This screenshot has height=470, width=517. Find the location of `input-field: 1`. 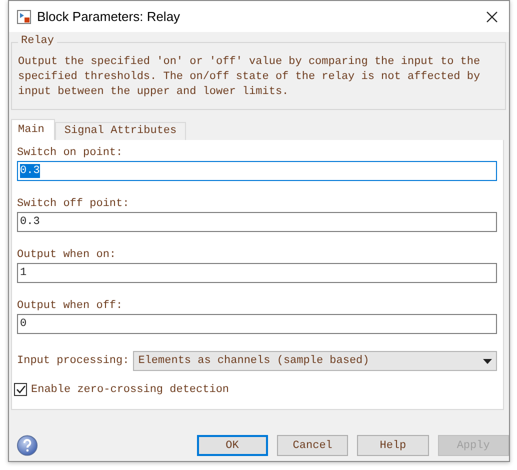

input-field: 1 is located at coordinates (257, 273).